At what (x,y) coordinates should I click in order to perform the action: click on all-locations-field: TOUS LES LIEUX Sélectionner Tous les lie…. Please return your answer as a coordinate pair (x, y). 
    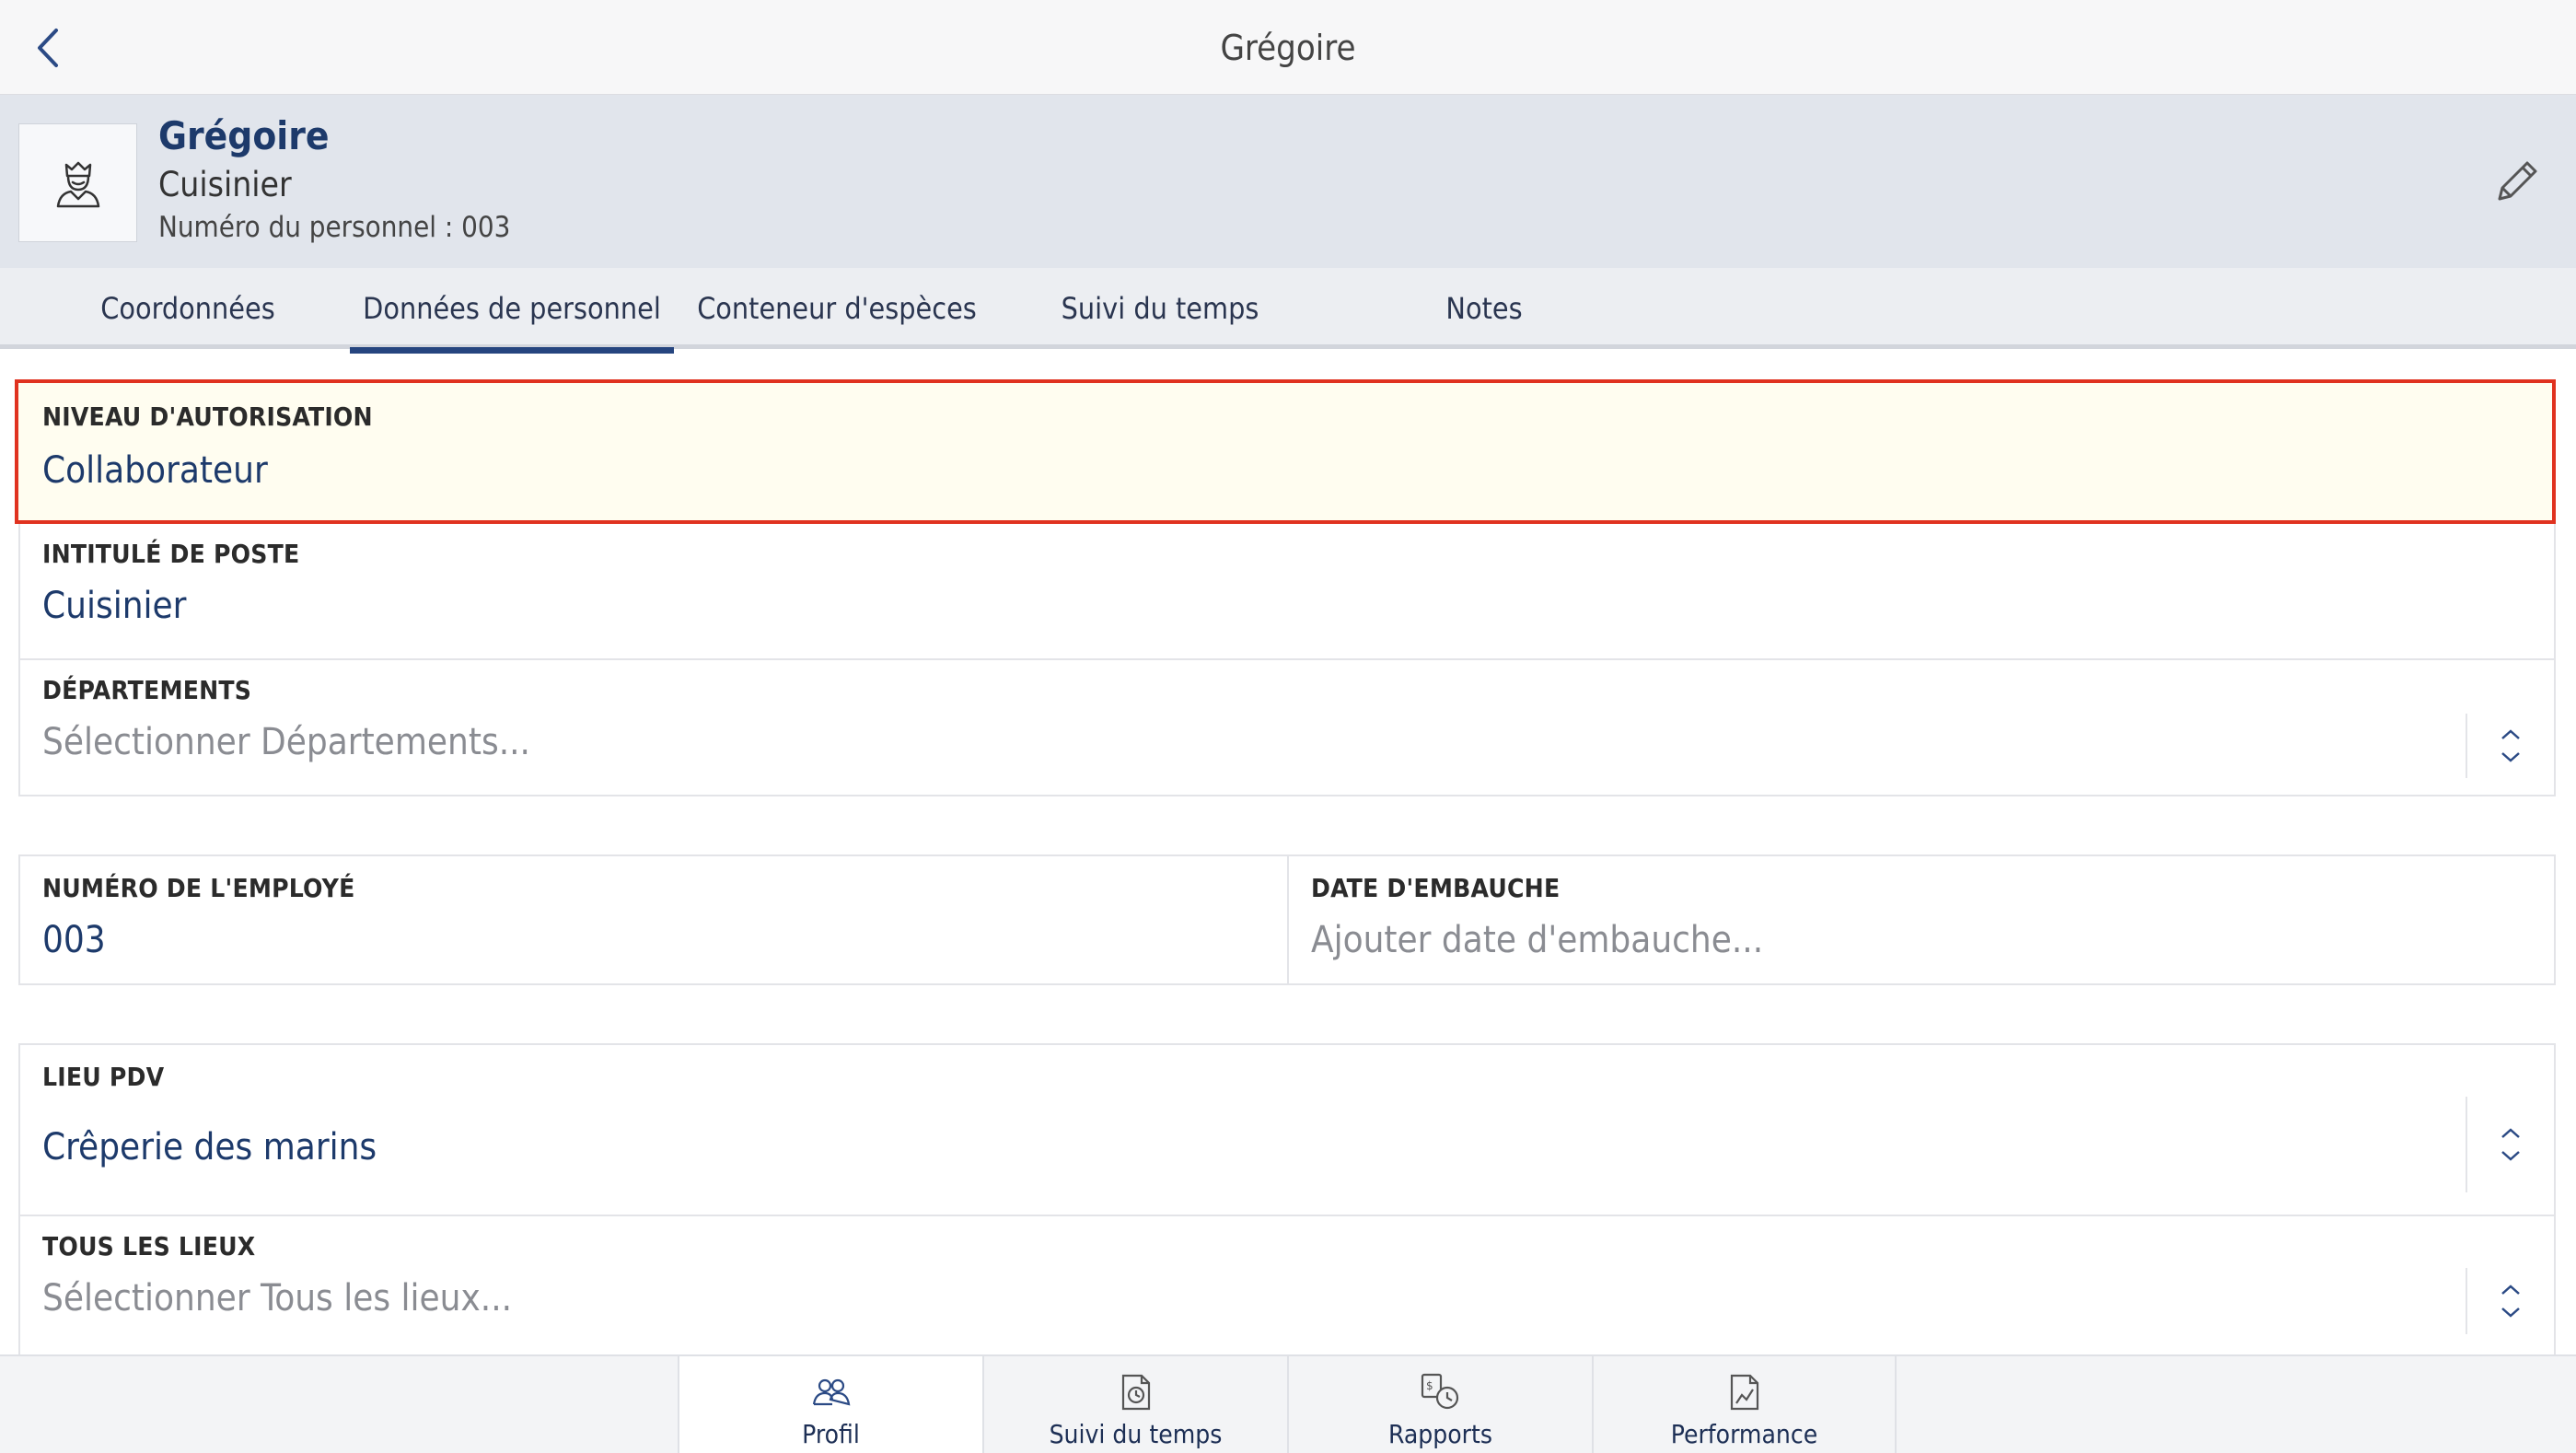
    Looking at the image, I should click on (1287, 1290).